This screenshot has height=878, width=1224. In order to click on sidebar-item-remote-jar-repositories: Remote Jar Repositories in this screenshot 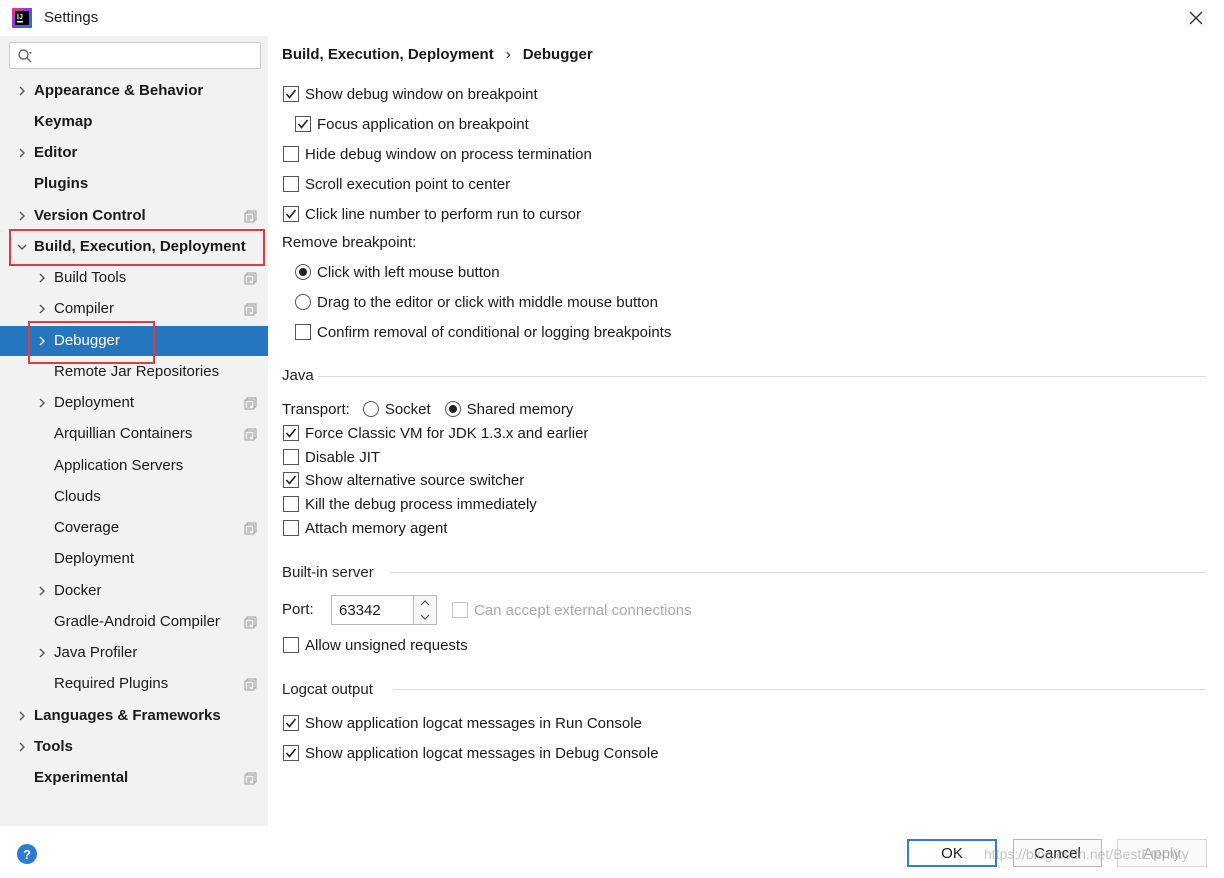, I will do `click(134, 372)`.